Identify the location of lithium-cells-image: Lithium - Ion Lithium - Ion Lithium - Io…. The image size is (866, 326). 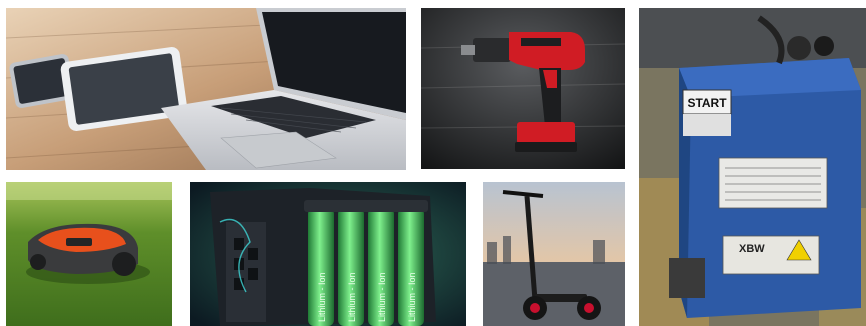
(328, 254).